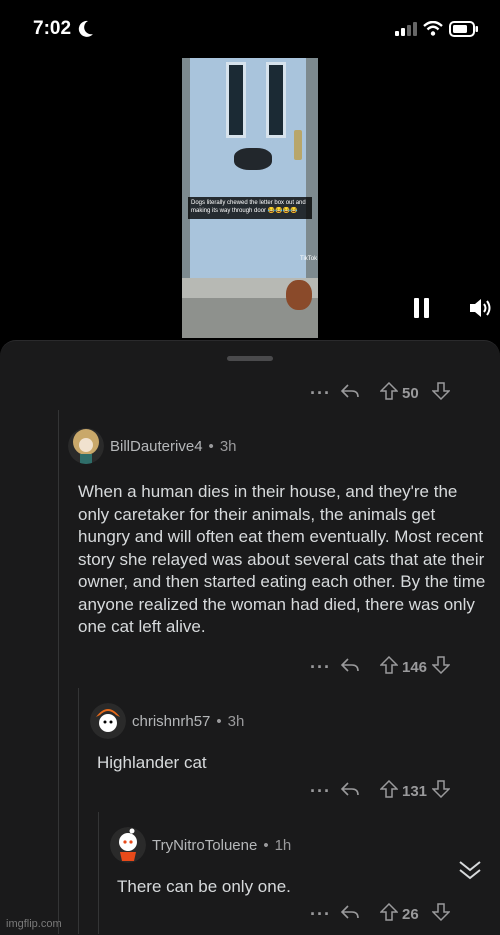 The image size is (500, 935). I want to click on comment-actions: ··· 50, so click(380, 392).